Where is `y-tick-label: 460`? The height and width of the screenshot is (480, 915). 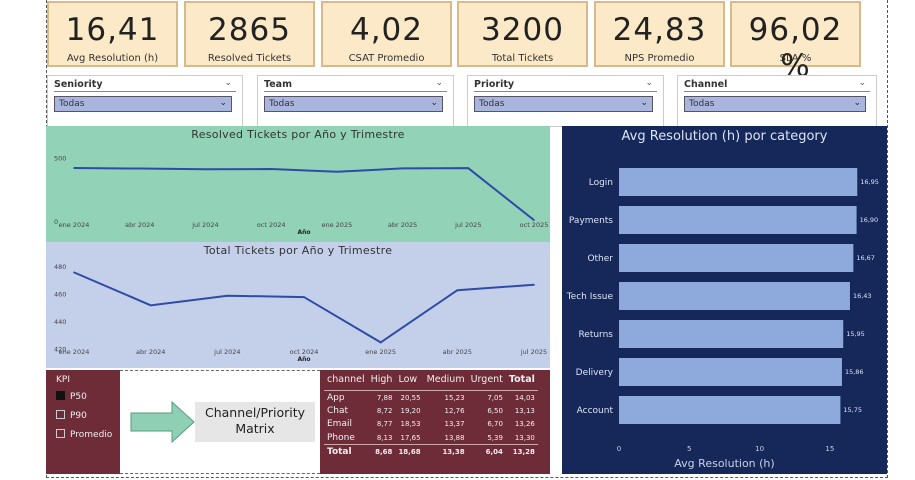
y-tick-label: 460 is located at coordinates (60, 294).